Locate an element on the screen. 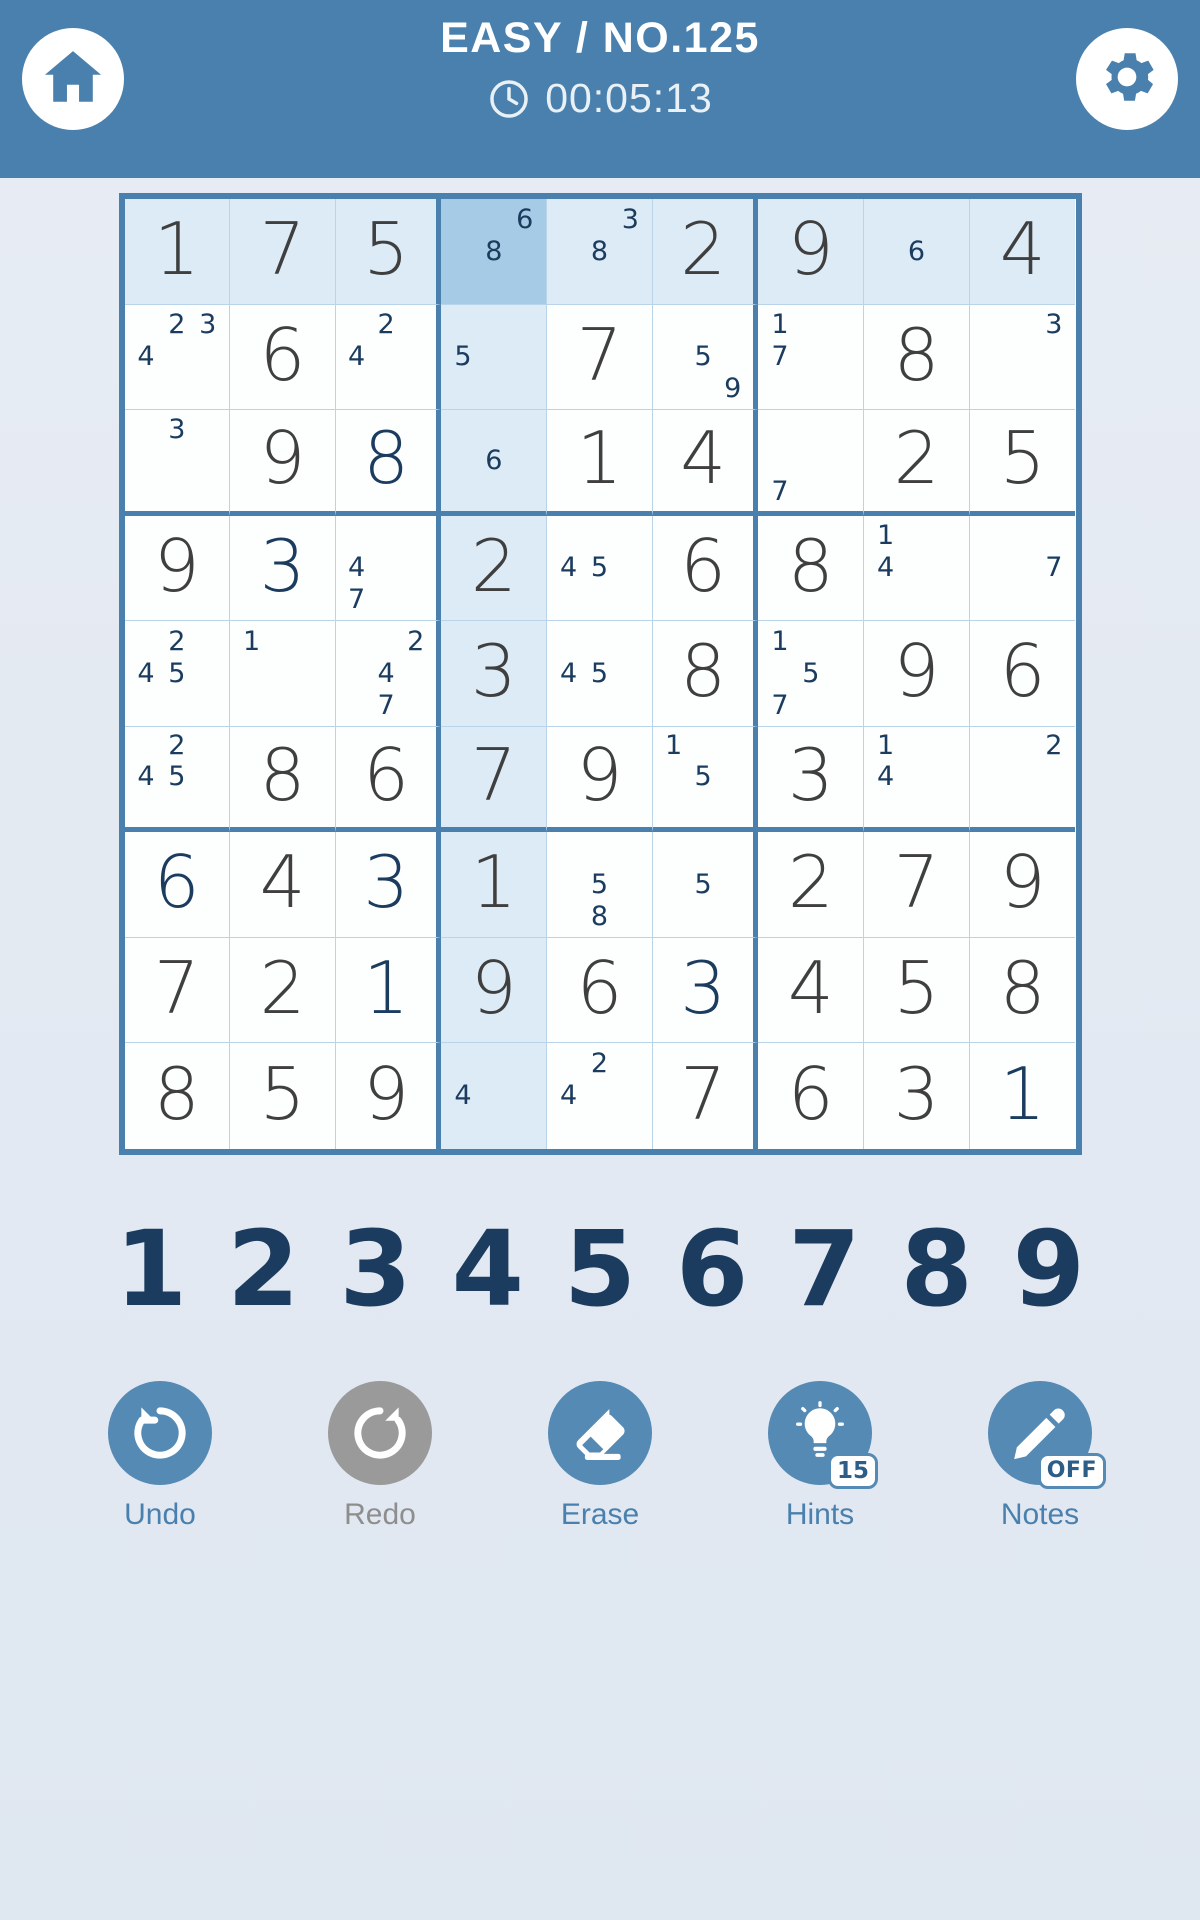 This screenshot has height=1920, width=1200. cell-r9c6: 7 is located at coordinates (705, 1096).